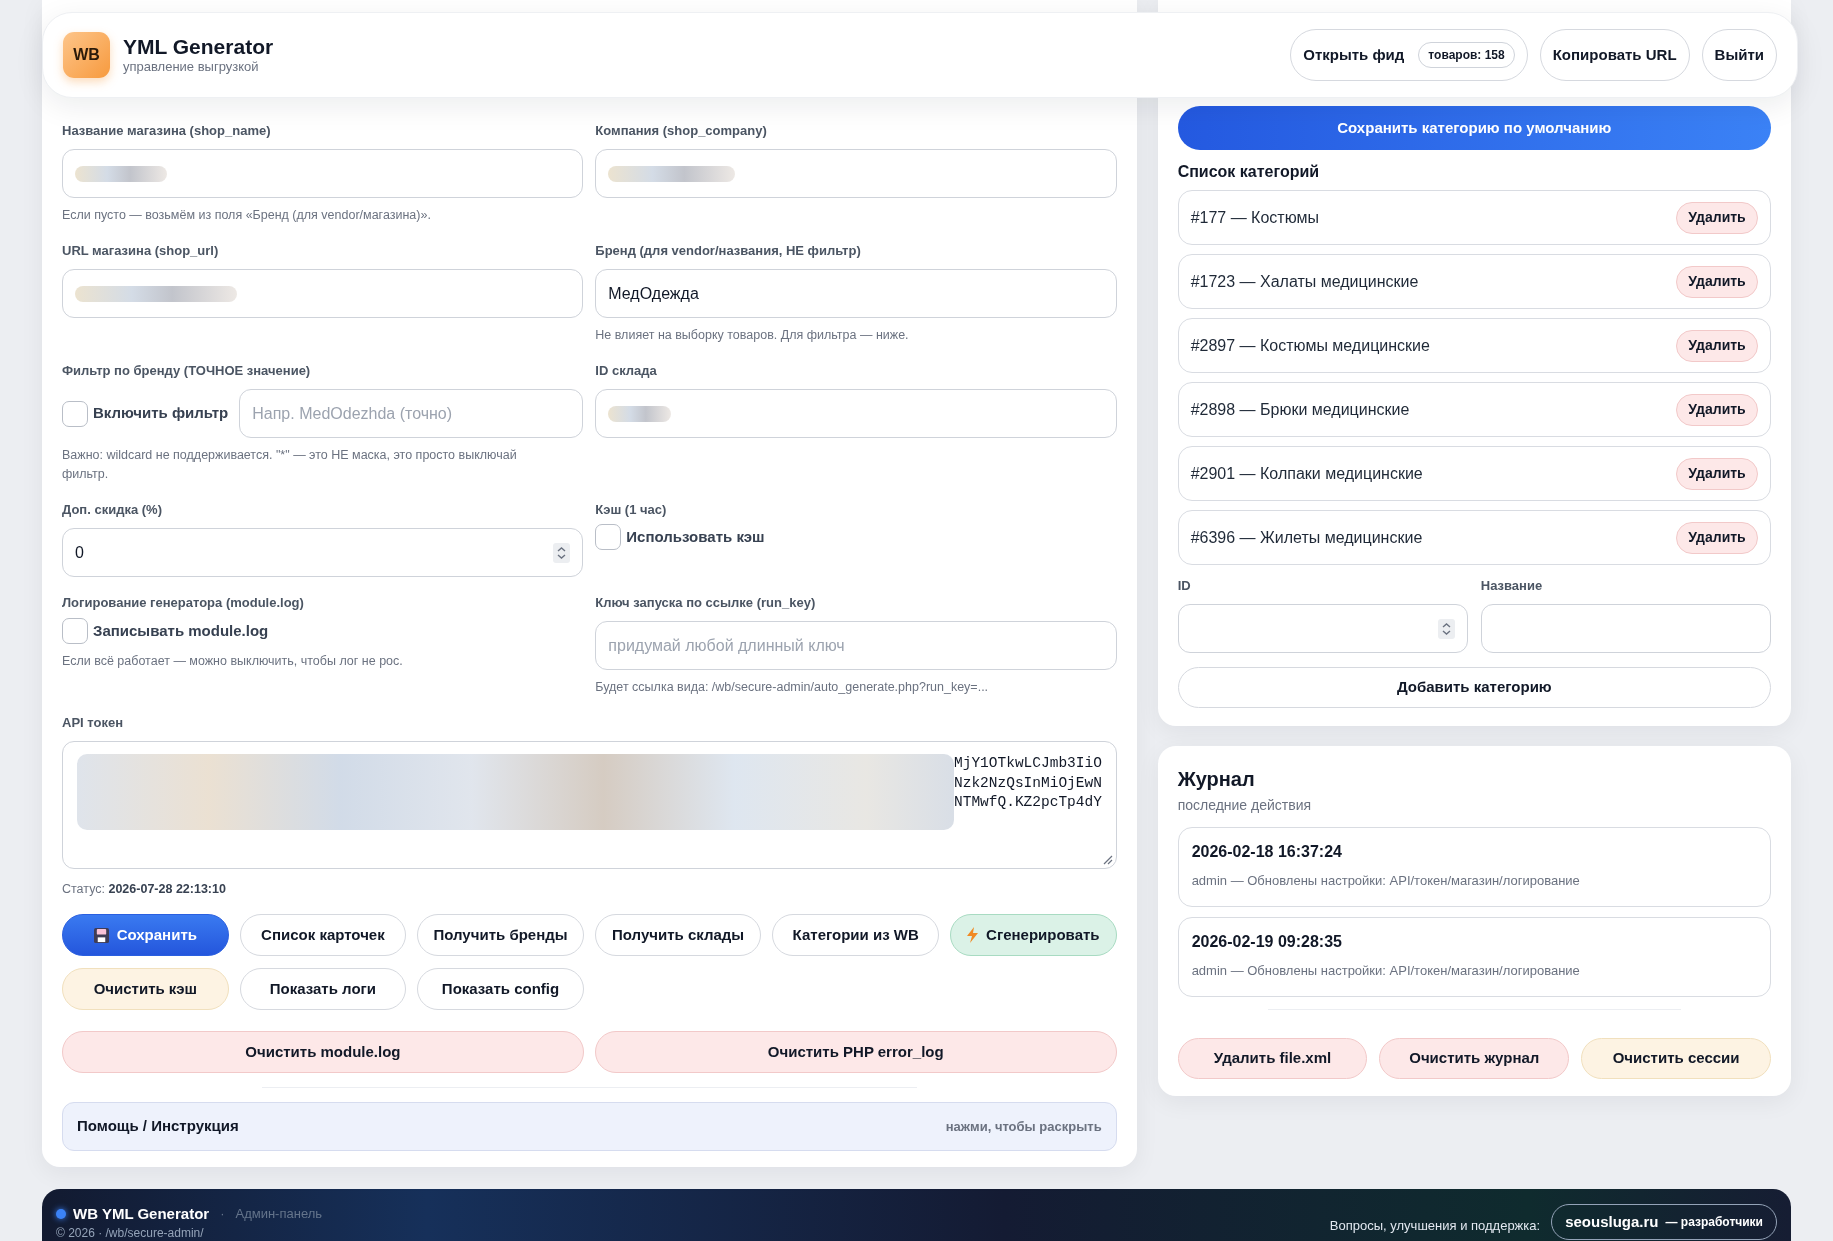 The width and height of the screenshot is (1833, 1241). What do you see at coordinates (167, 131) in the screenshot?
I see `field-label: Название магазина (shop_name)` at bounding box center [167, 131].